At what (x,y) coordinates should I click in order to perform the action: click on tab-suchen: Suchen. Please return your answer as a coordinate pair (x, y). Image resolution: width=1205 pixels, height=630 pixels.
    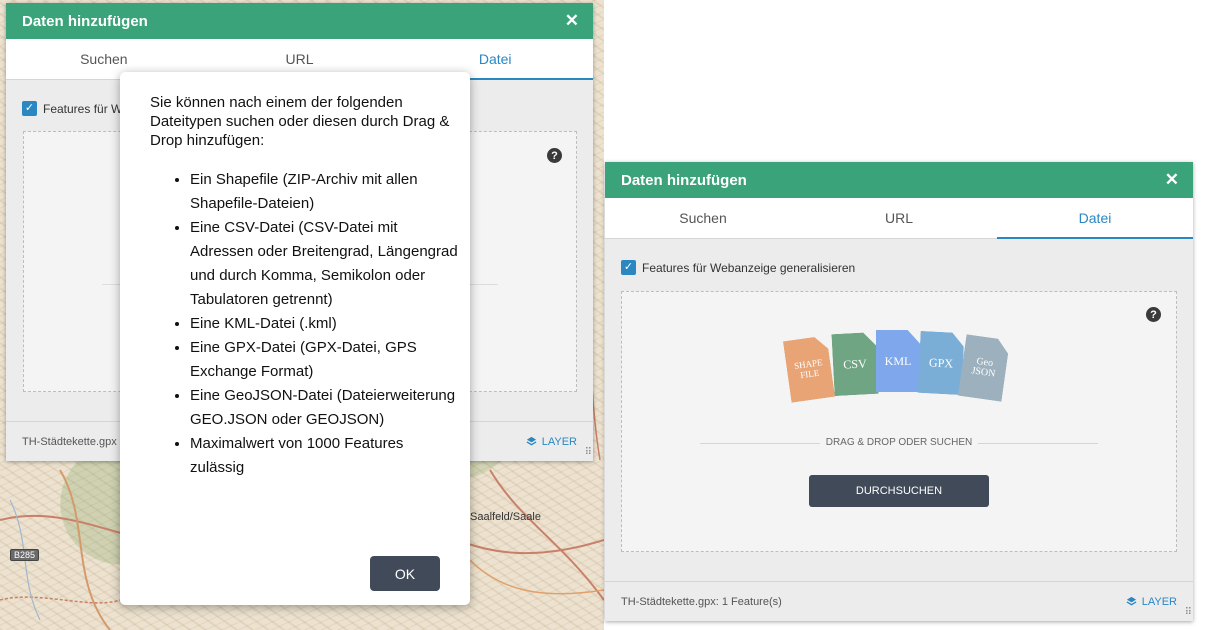
    Looking at the image, I should click on (703, 218).